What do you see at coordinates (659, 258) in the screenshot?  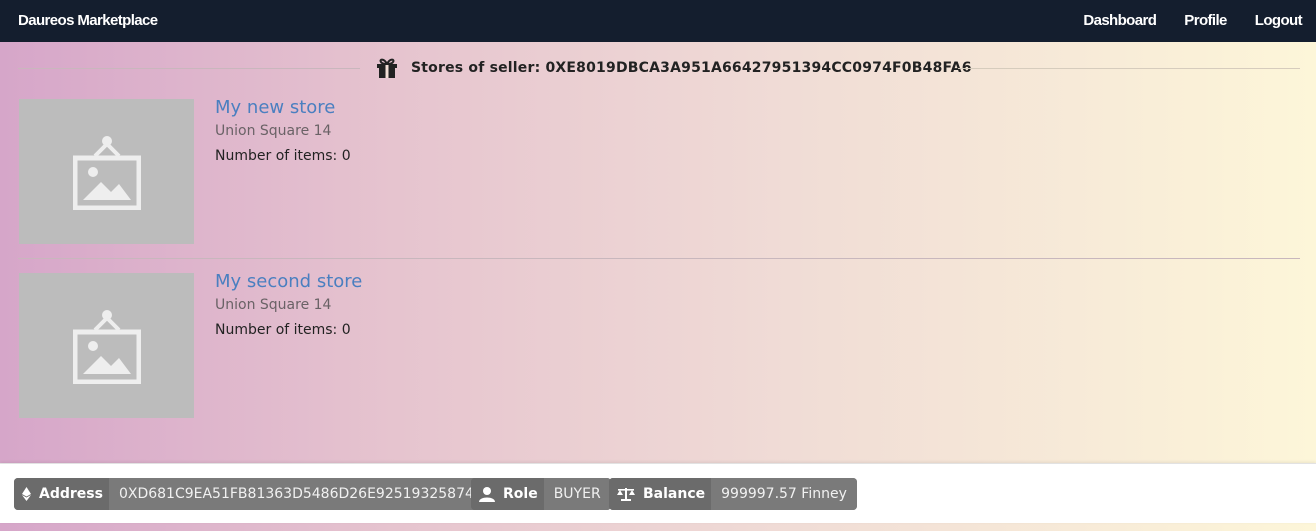 I see `store-separator` at bounding box center [659, 258].